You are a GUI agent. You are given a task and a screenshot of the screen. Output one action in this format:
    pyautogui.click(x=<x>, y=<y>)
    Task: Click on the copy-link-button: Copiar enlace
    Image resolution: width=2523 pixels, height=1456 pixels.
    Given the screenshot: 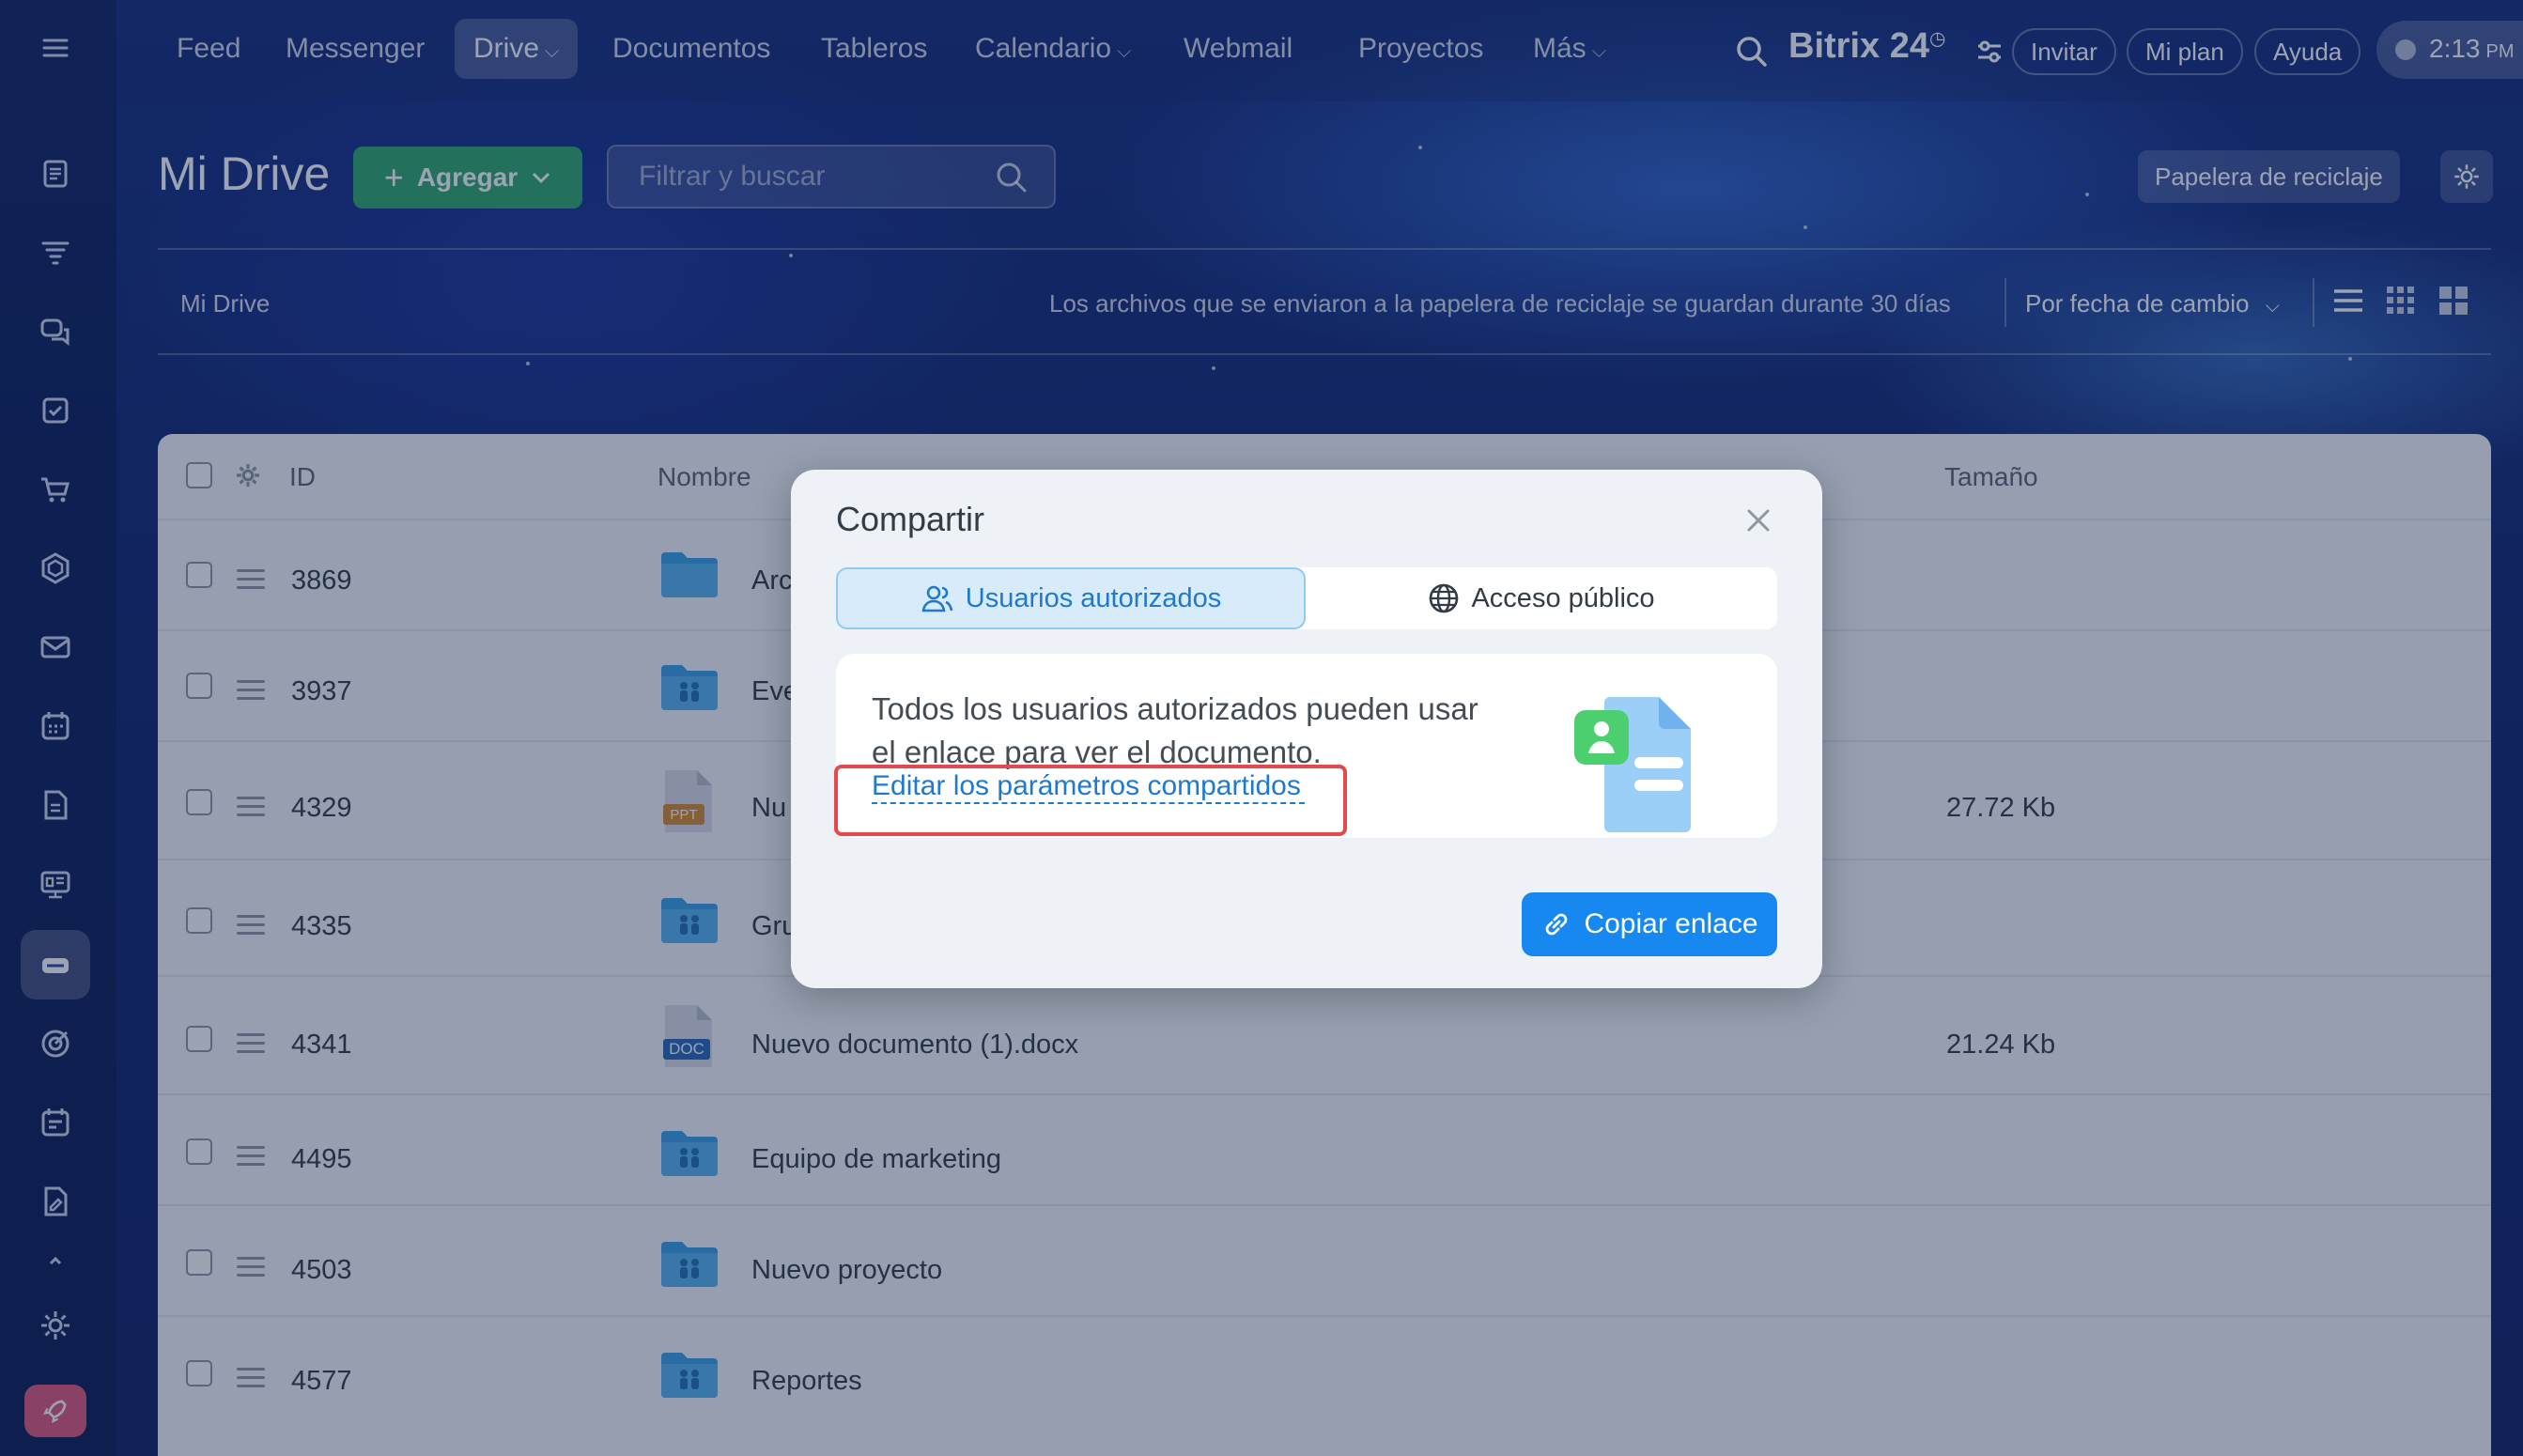 What is the action you would take?
    pyautogui.click(x=1650, y=924)
    